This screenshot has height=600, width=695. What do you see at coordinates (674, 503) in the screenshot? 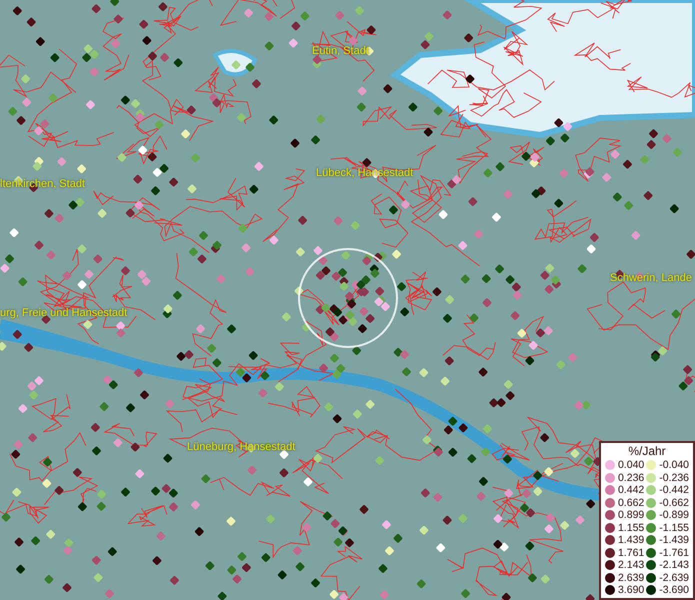
I see `legend-value: -0.662` at bounding box center [674, 503].